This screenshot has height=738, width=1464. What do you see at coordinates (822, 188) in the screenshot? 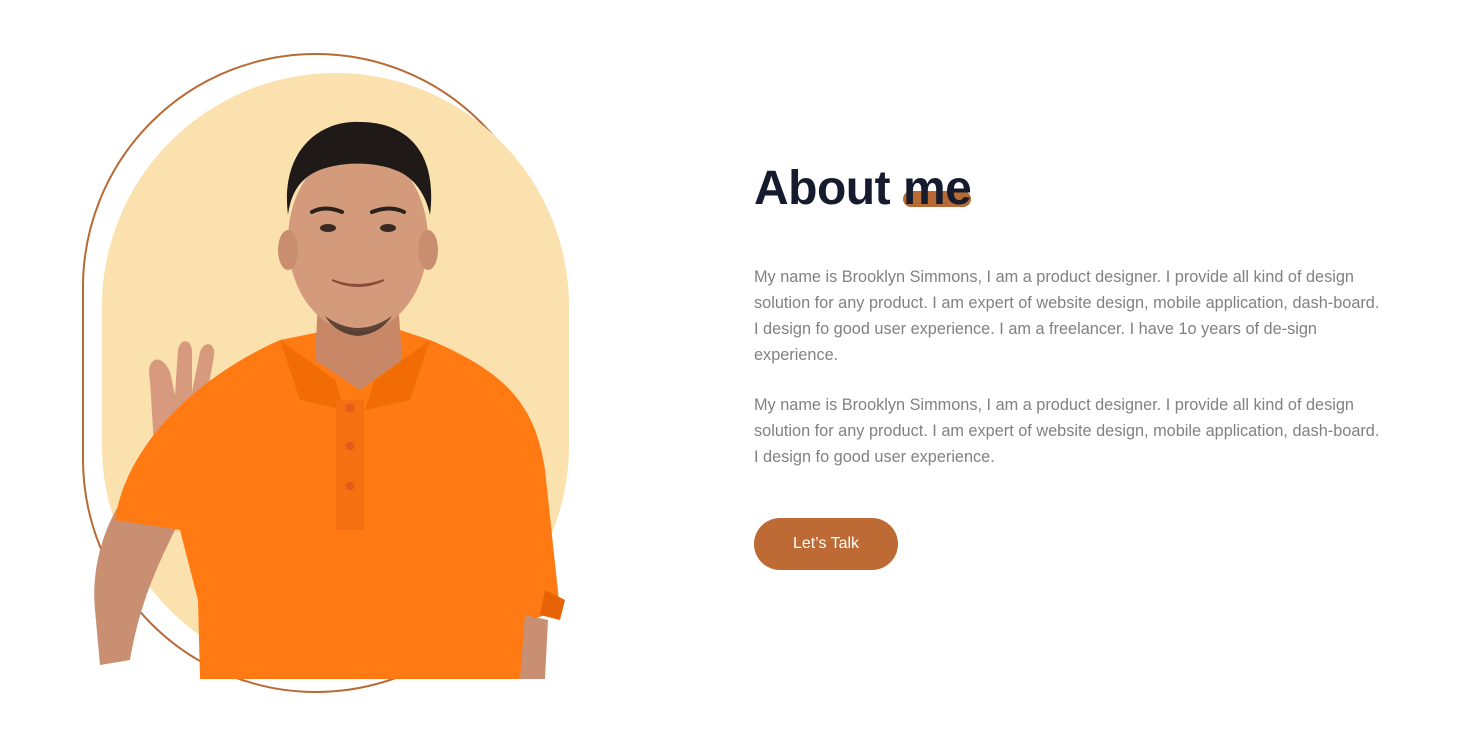
I see `heading-prefix: About` at bounding box center [822, 188].